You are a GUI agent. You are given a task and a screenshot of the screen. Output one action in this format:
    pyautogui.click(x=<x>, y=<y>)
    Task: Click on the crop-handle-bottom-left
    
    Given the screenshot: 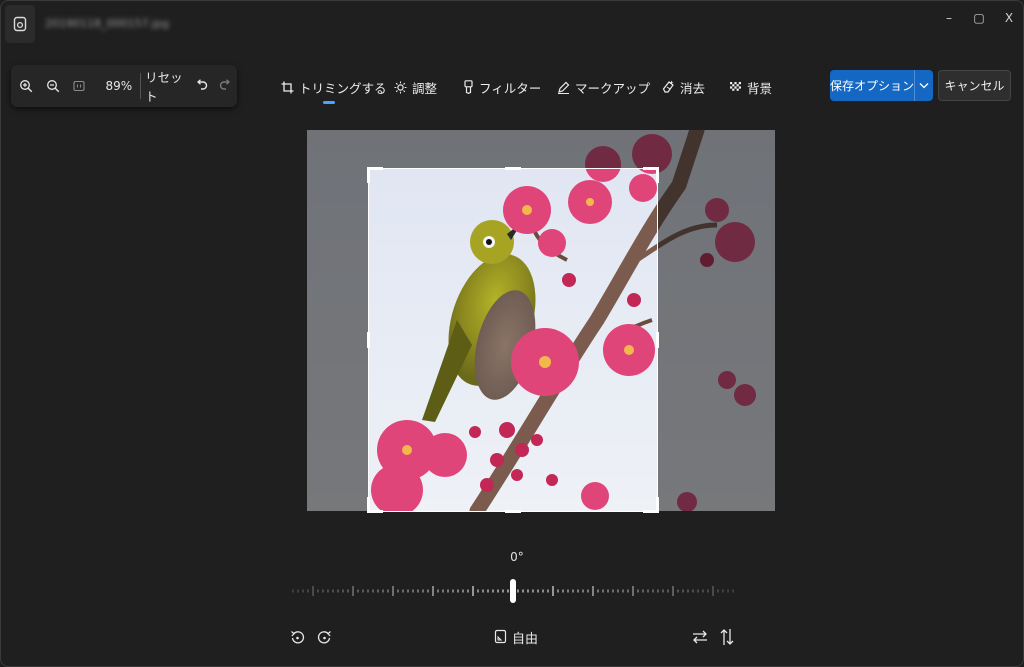 What is the action you would take?
    pyautogui.click(x=368, y=505)
    